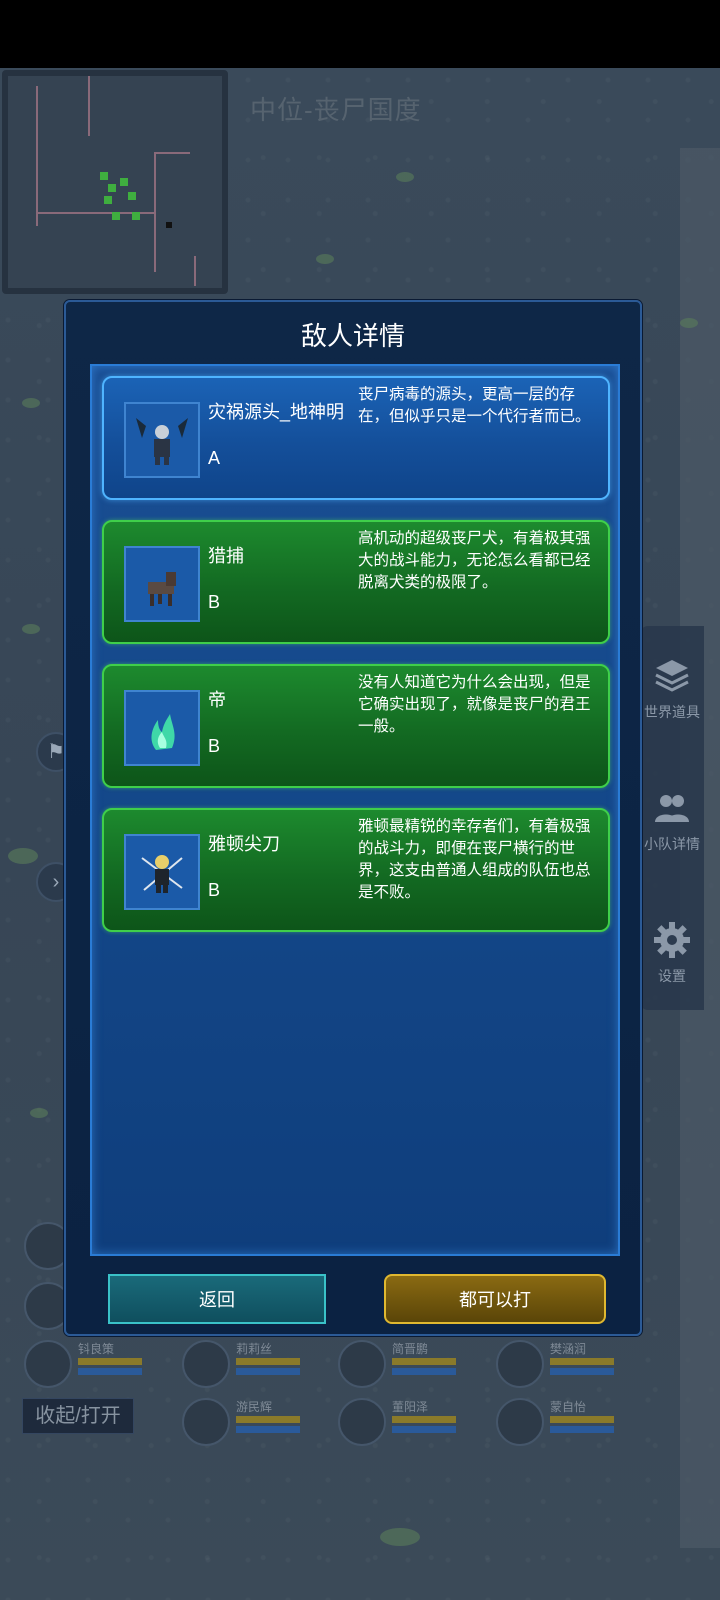  I want to click on team-icon, so click(672, 808).